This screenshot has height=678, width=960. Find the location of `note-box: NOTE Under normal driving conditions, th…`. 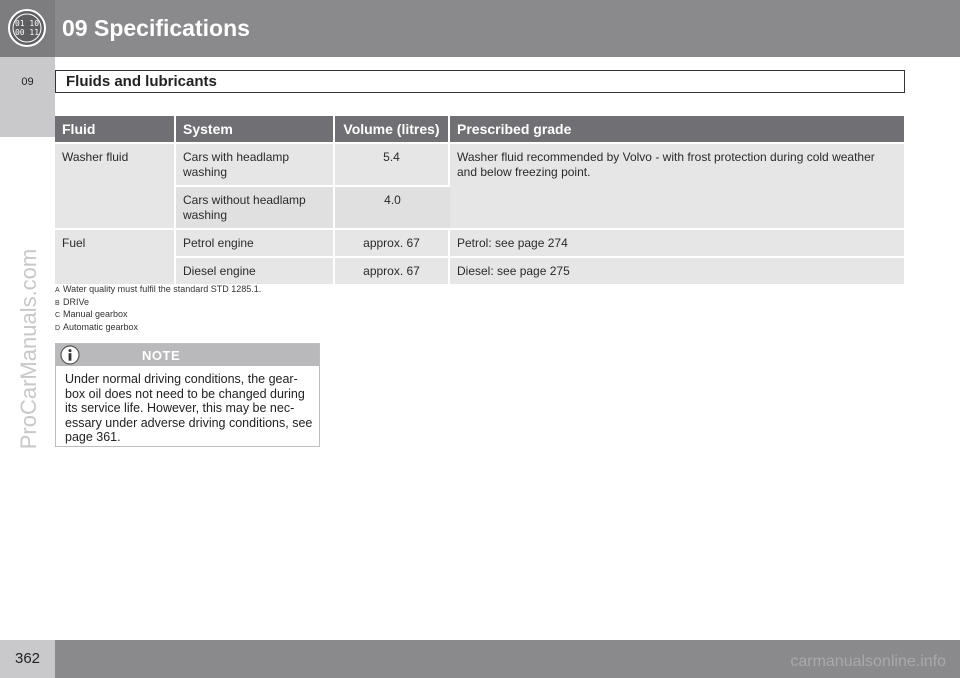

note-box: NOTE Under normal driving conditions, th… is located at coordinates (187, 395).